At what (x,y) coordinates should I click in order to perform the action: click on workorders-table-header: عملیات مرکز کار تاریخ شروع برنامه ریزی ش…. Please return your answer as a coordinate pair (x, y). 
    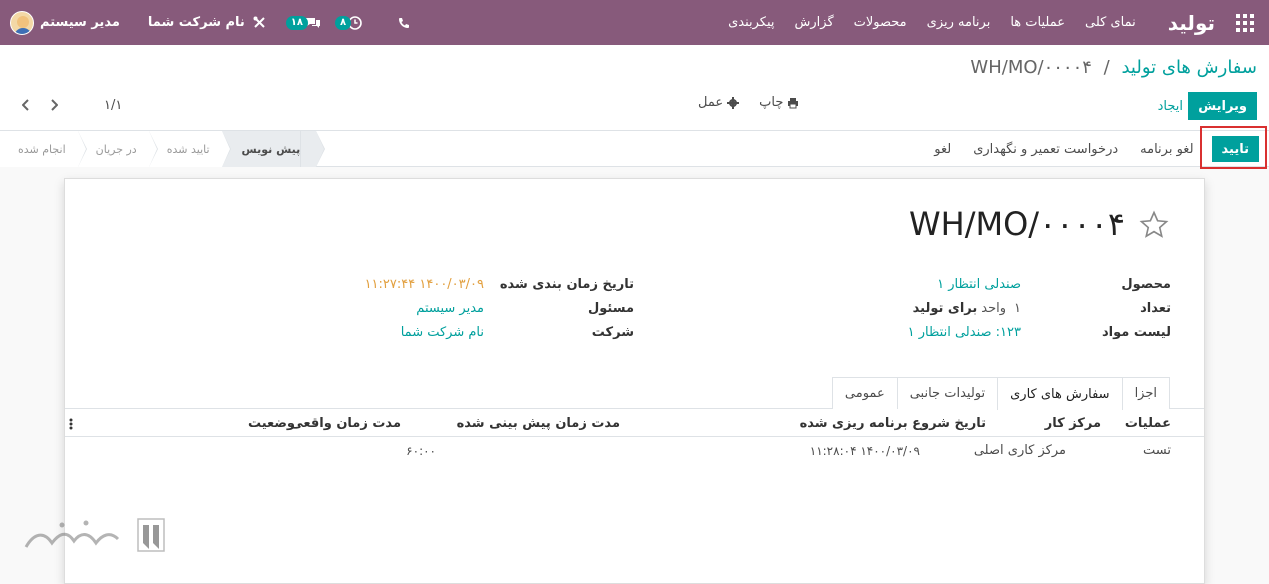
    Looking at the image, I should click on (634, 423).